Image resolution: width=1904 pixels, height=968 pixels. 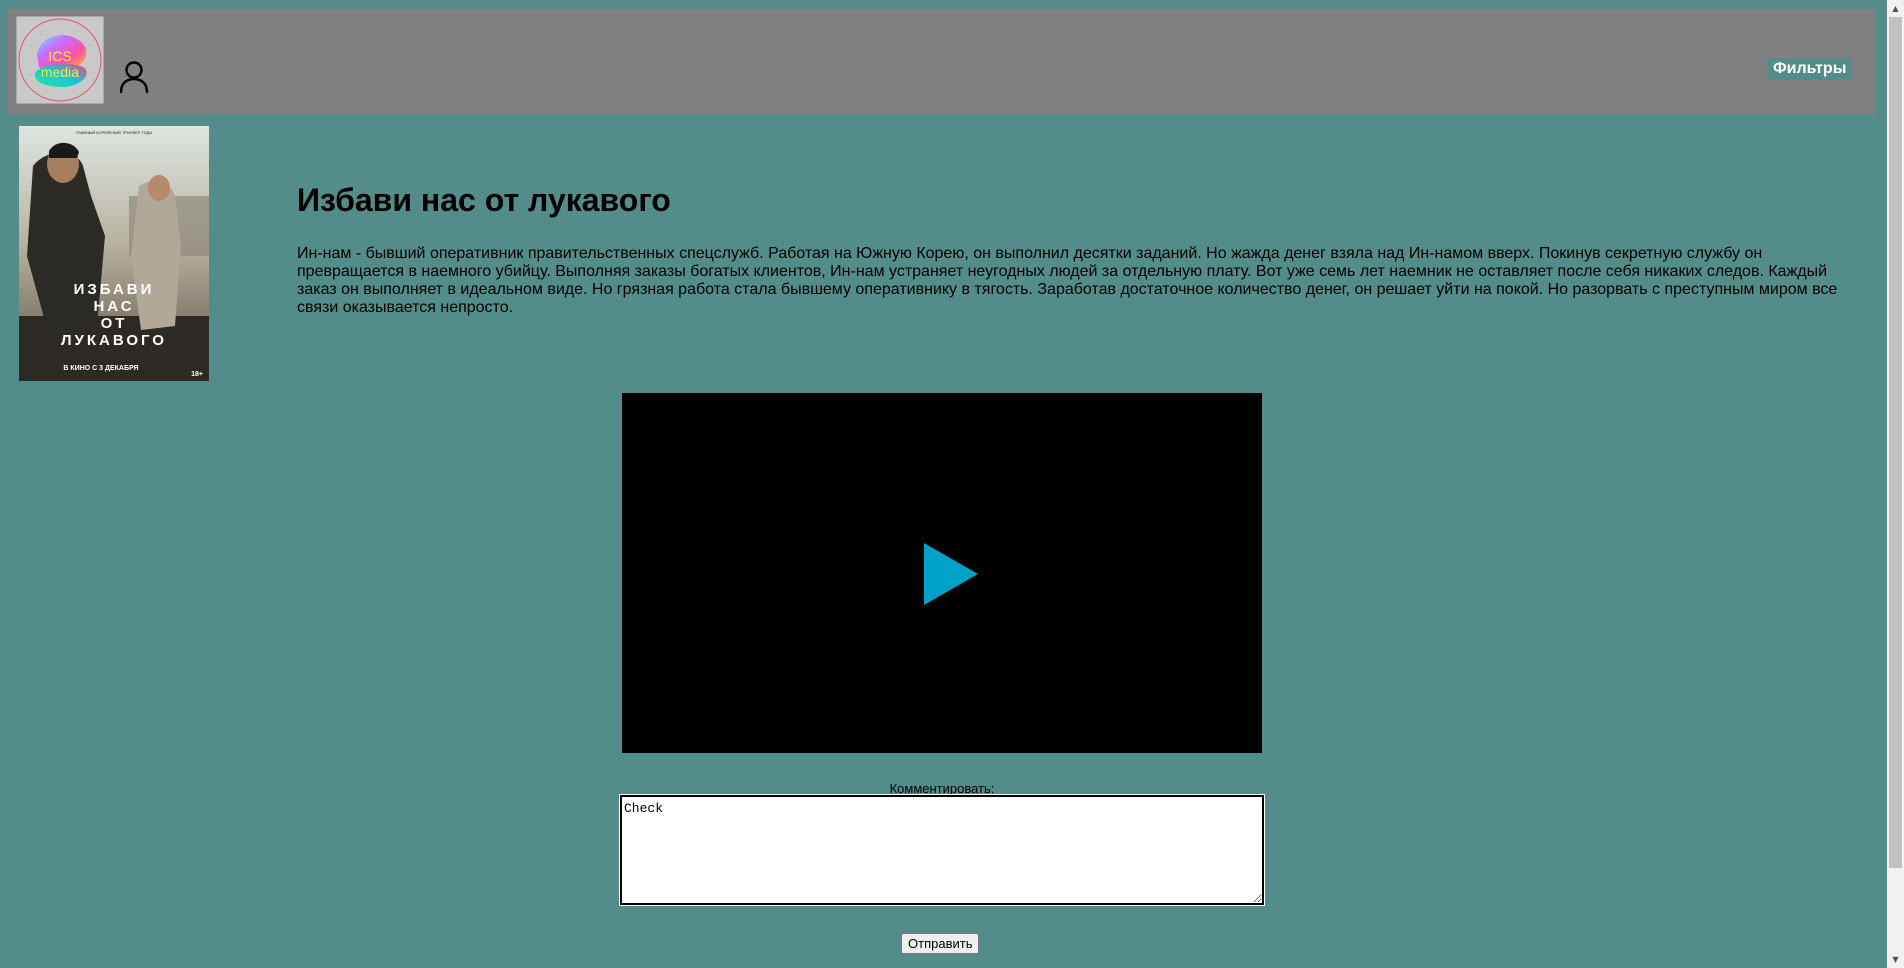 What do you see at coordinates (1895, 959) in the screenshot?
I see `scroll-down-arrow-icon: ▼` at bounding box center [1895, 959].